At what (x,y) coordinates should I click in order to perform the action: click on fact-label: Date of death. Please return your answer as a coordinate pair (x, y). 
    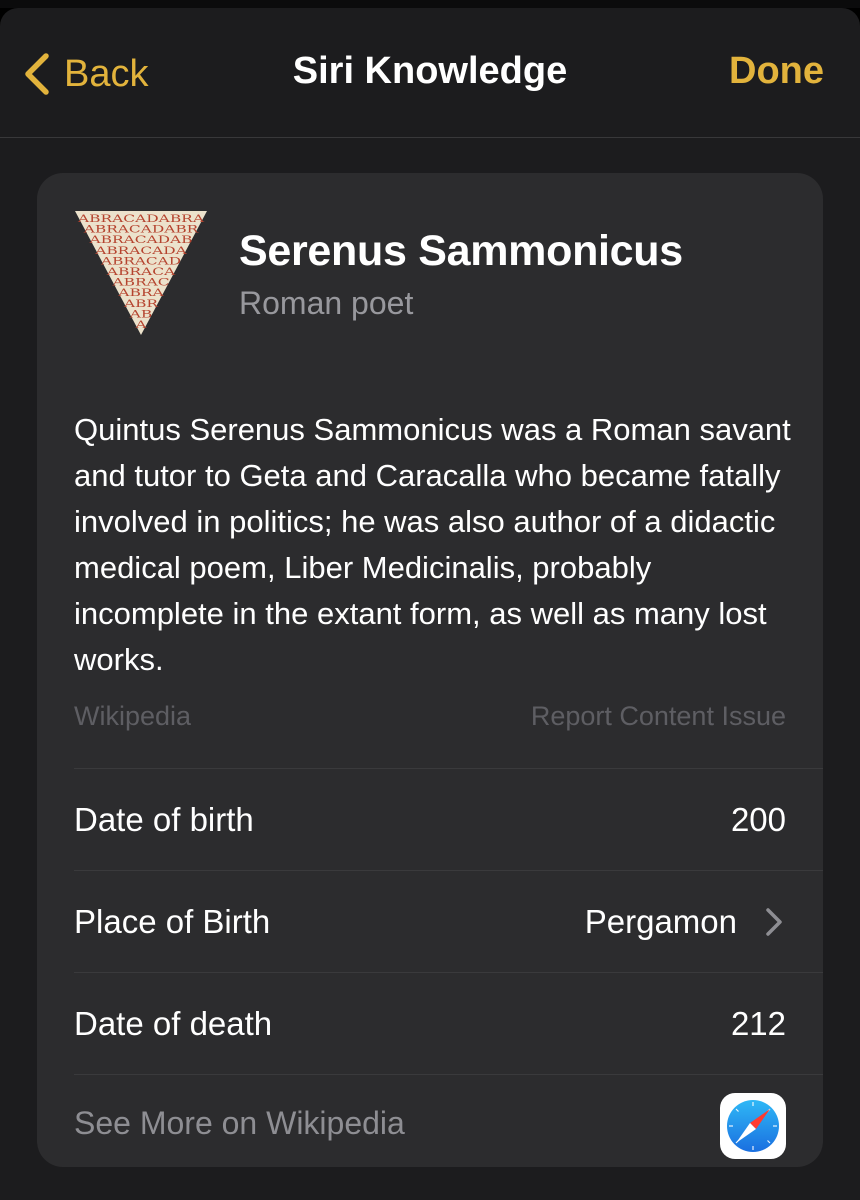
    Looking at the image, I should click on (173, 1023).